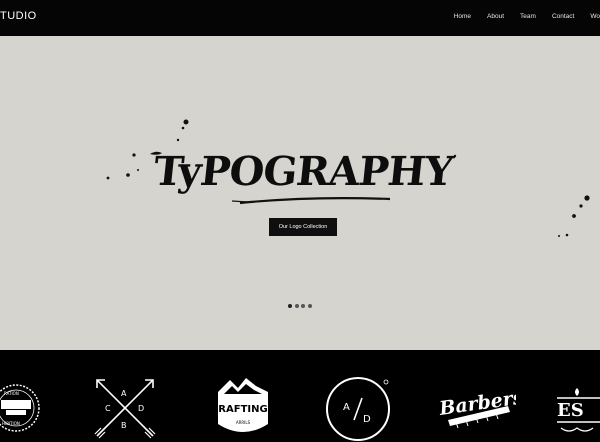 The image size is (600, 442). I want to click on arrows-letter-b: B, so click(124, 425).